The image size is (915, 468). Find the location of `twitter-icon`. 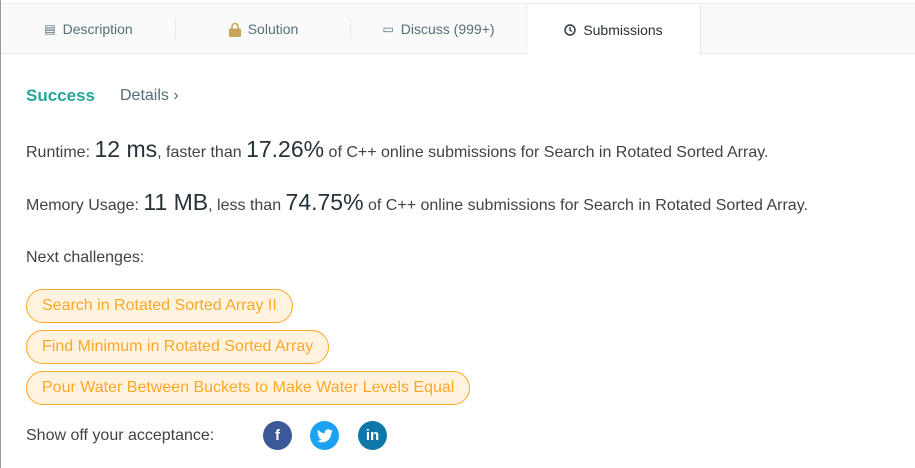

twitter-icon is located at coordinates (324, 435).